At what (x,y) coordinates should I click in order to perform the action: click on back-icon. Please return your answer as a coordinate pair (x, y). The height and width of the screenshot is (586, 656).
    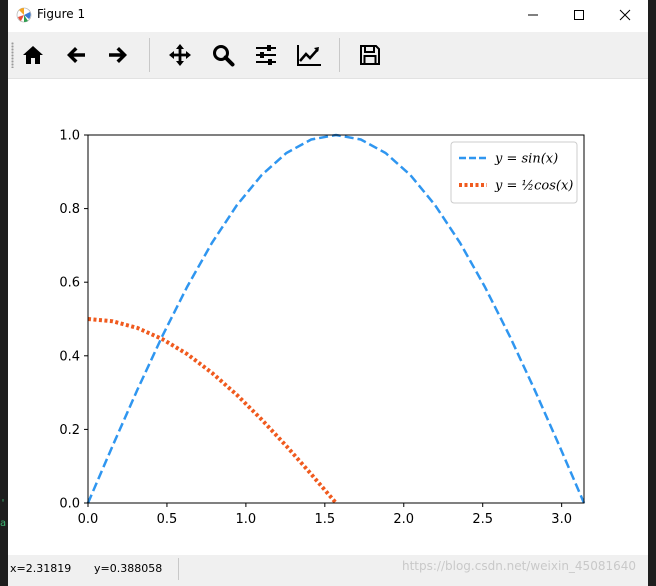
    Looking at the image, I should click on (76, 55).